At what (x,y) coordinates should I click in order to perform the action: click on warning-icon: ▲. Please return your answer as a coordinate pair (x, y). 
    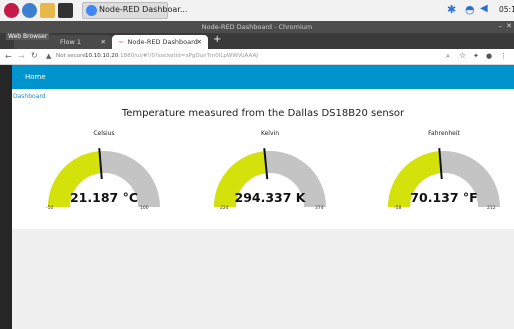
    Looking at the image, I should click on (49, 56).